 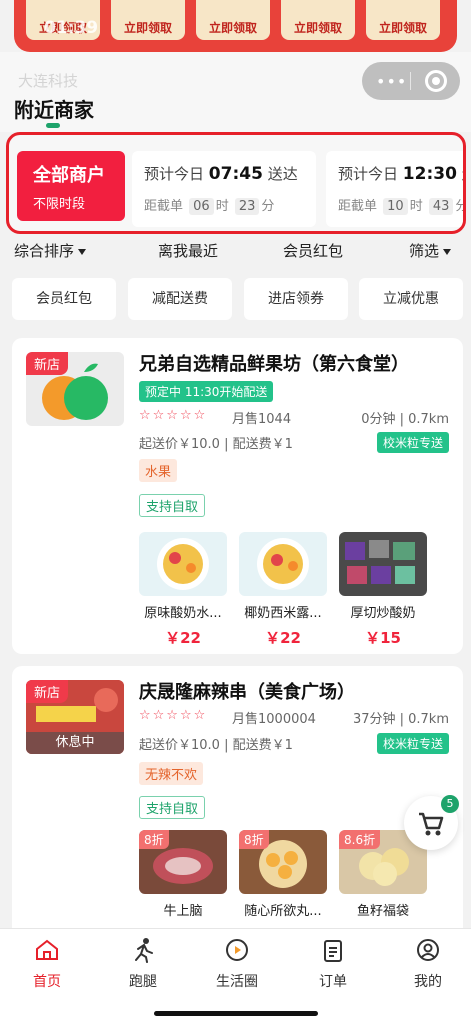 What do you see at coordinates (296, 299) in the screenshot?
I see `chip-store-coupon: 进店领券` at bounding box center [296, 299].